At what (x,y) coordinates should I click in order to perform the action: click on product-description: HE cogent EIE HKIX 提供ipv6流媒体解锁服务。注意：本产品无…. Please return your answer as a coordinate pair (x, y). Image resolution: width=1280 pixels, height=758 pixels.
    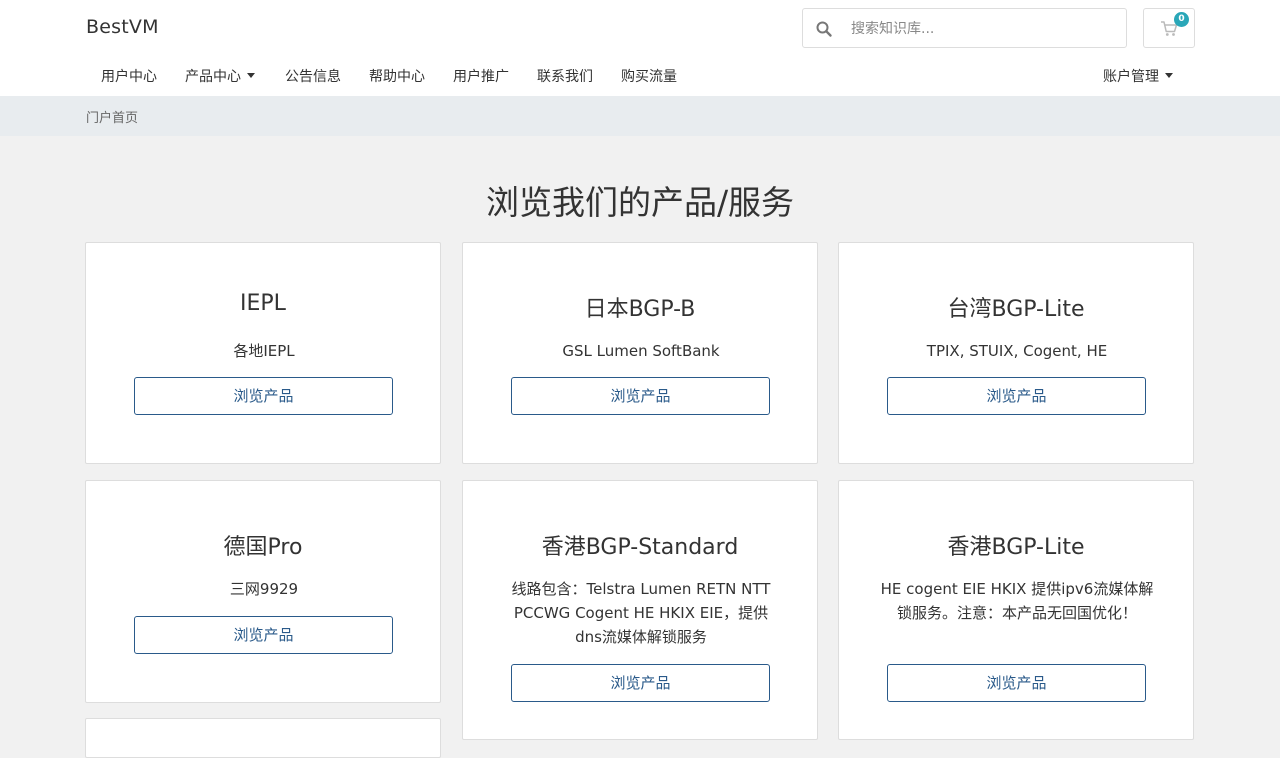
    Looking at the image, I should click on (1017, 601).